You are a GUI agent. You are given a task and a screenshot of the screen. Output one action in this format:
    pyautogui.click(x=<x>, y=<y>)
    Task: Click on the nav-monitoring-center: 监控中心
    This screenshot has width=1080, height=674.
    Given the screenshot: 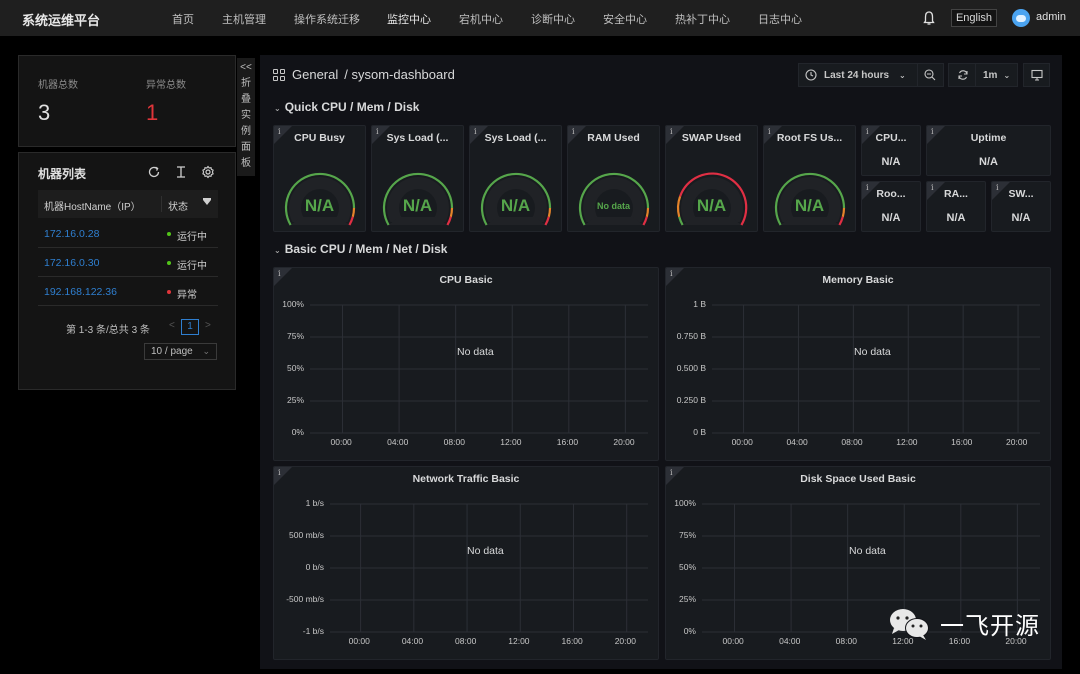 What is the action you would take?
    pyautogui.click(x=409, y=19)
    